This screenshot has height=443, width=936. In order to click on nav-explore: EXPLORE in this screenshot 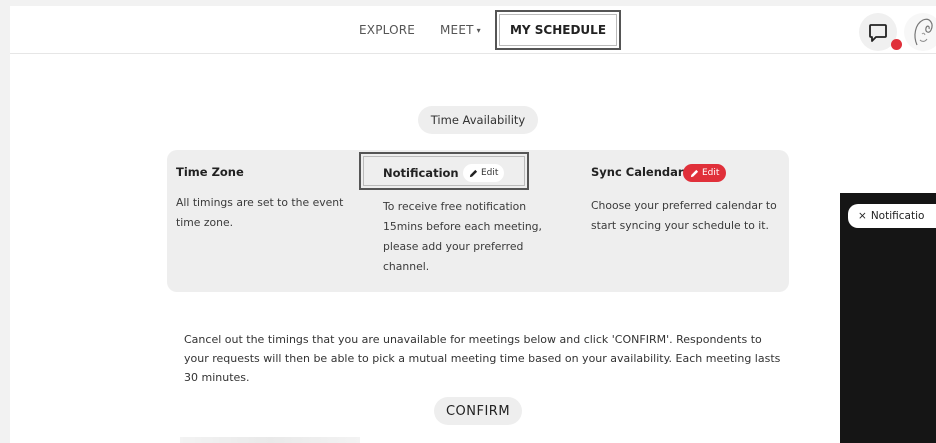, I will do `click(387, 30)`.